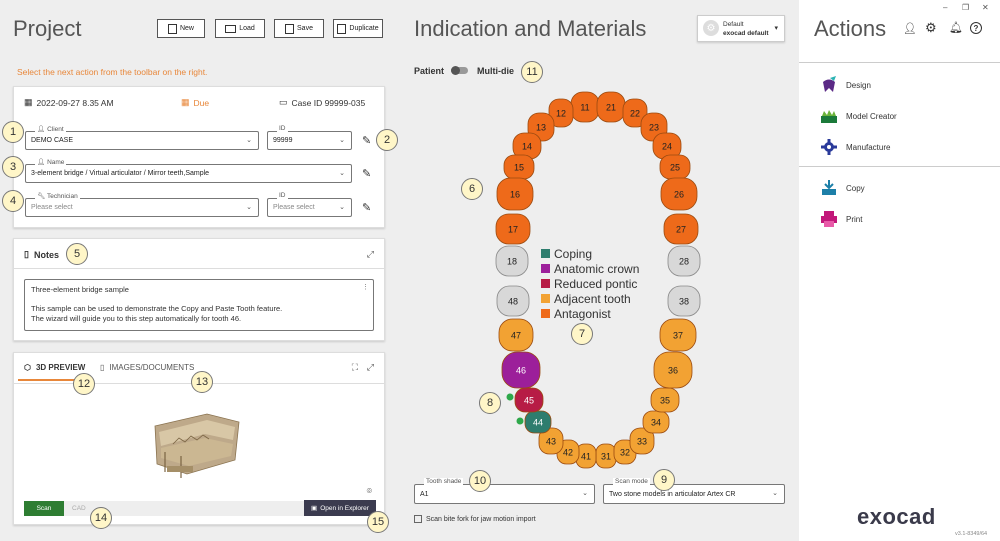 The image size is (1000, 541). Describe the element at coordinates (370, 254) in the screenshot. I see `expand-notes-icon: ⤢` at that location.